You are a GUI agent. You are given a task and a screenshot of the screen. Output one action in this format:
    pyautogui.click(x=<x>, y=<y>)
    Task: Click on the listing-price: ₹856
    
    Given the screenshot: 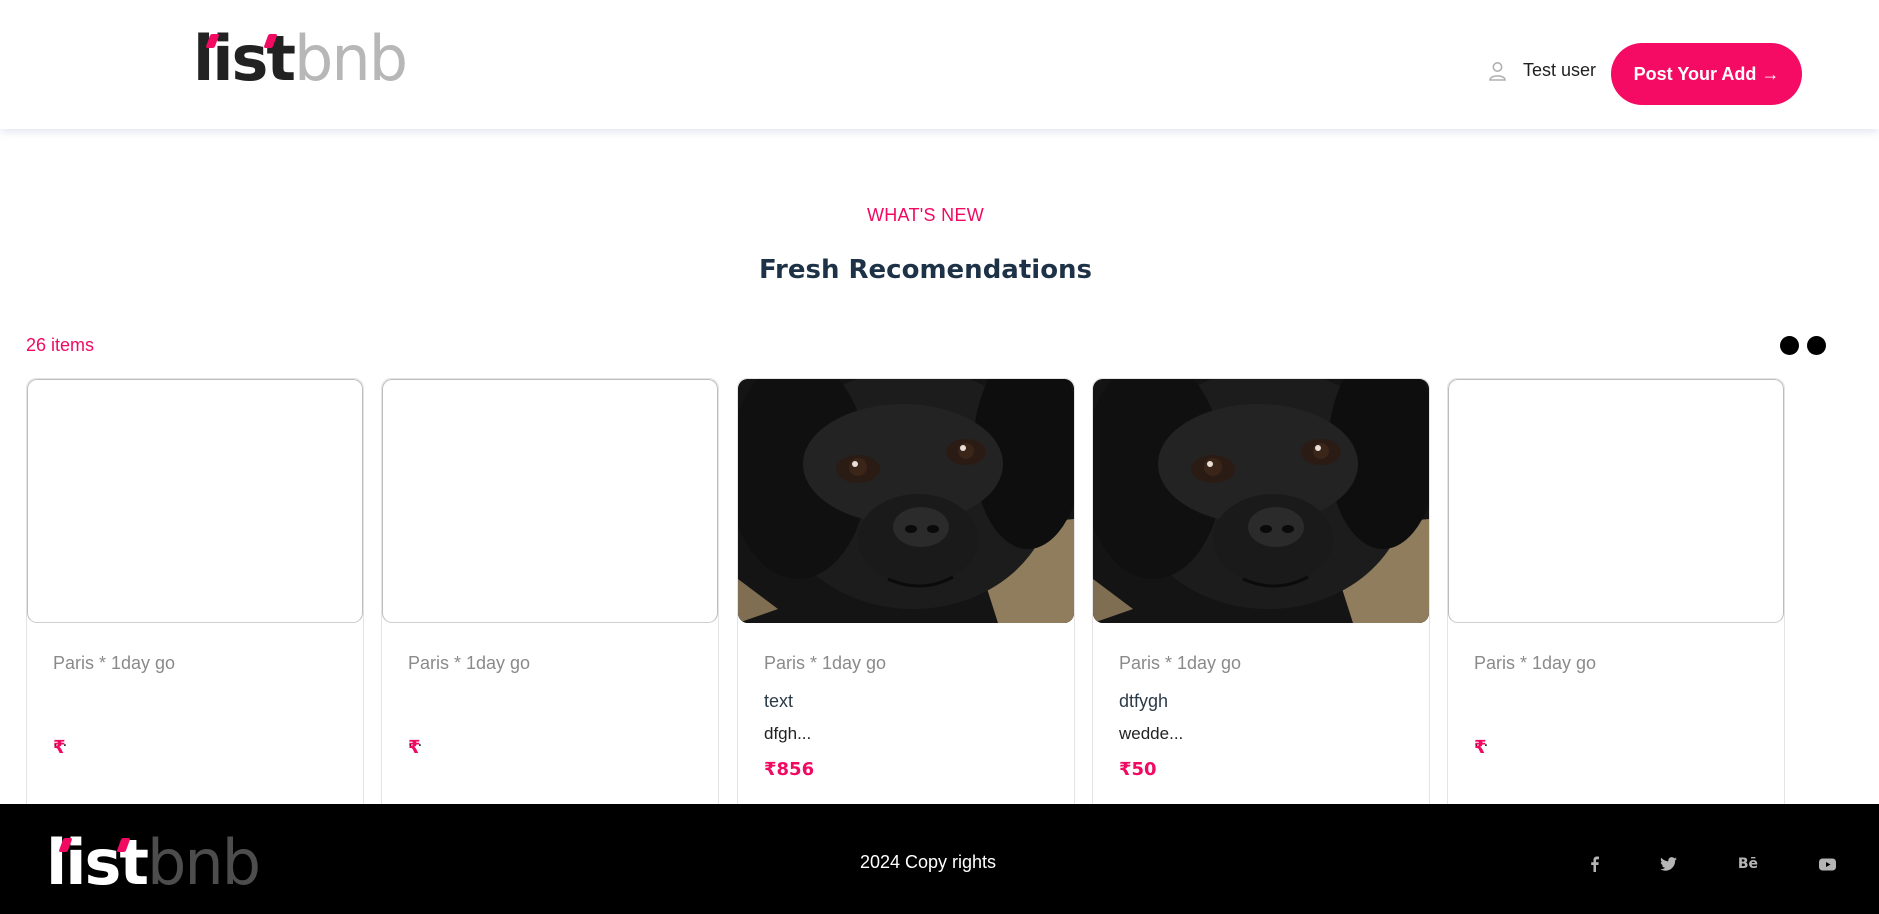 What is the action you would take?
    pyautogui.click(x=789, y=769)
    